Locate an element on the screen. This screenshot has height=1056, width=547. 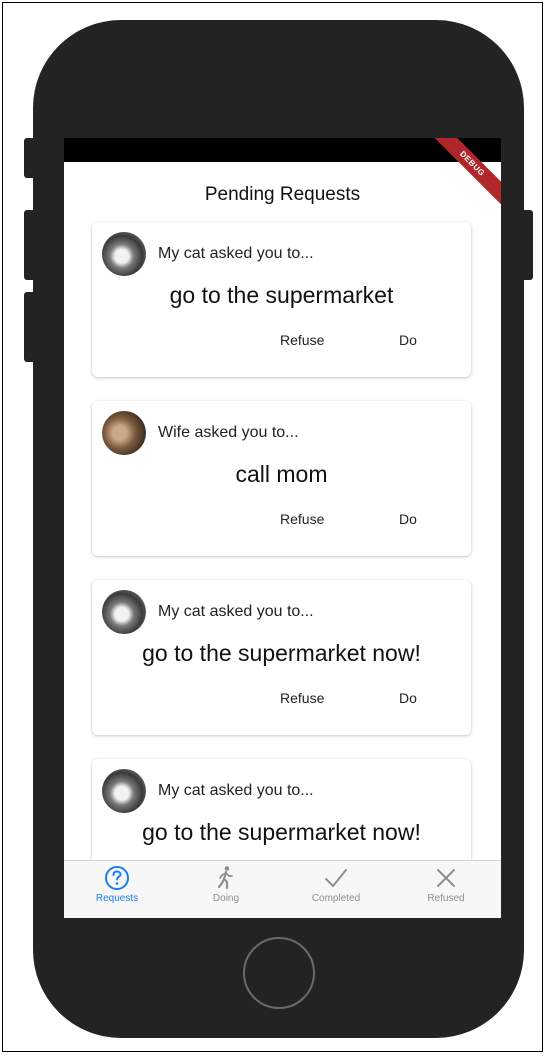
bottom-tab-bar: Requests Doing Completed Refused is located at coordinates (282, 889).